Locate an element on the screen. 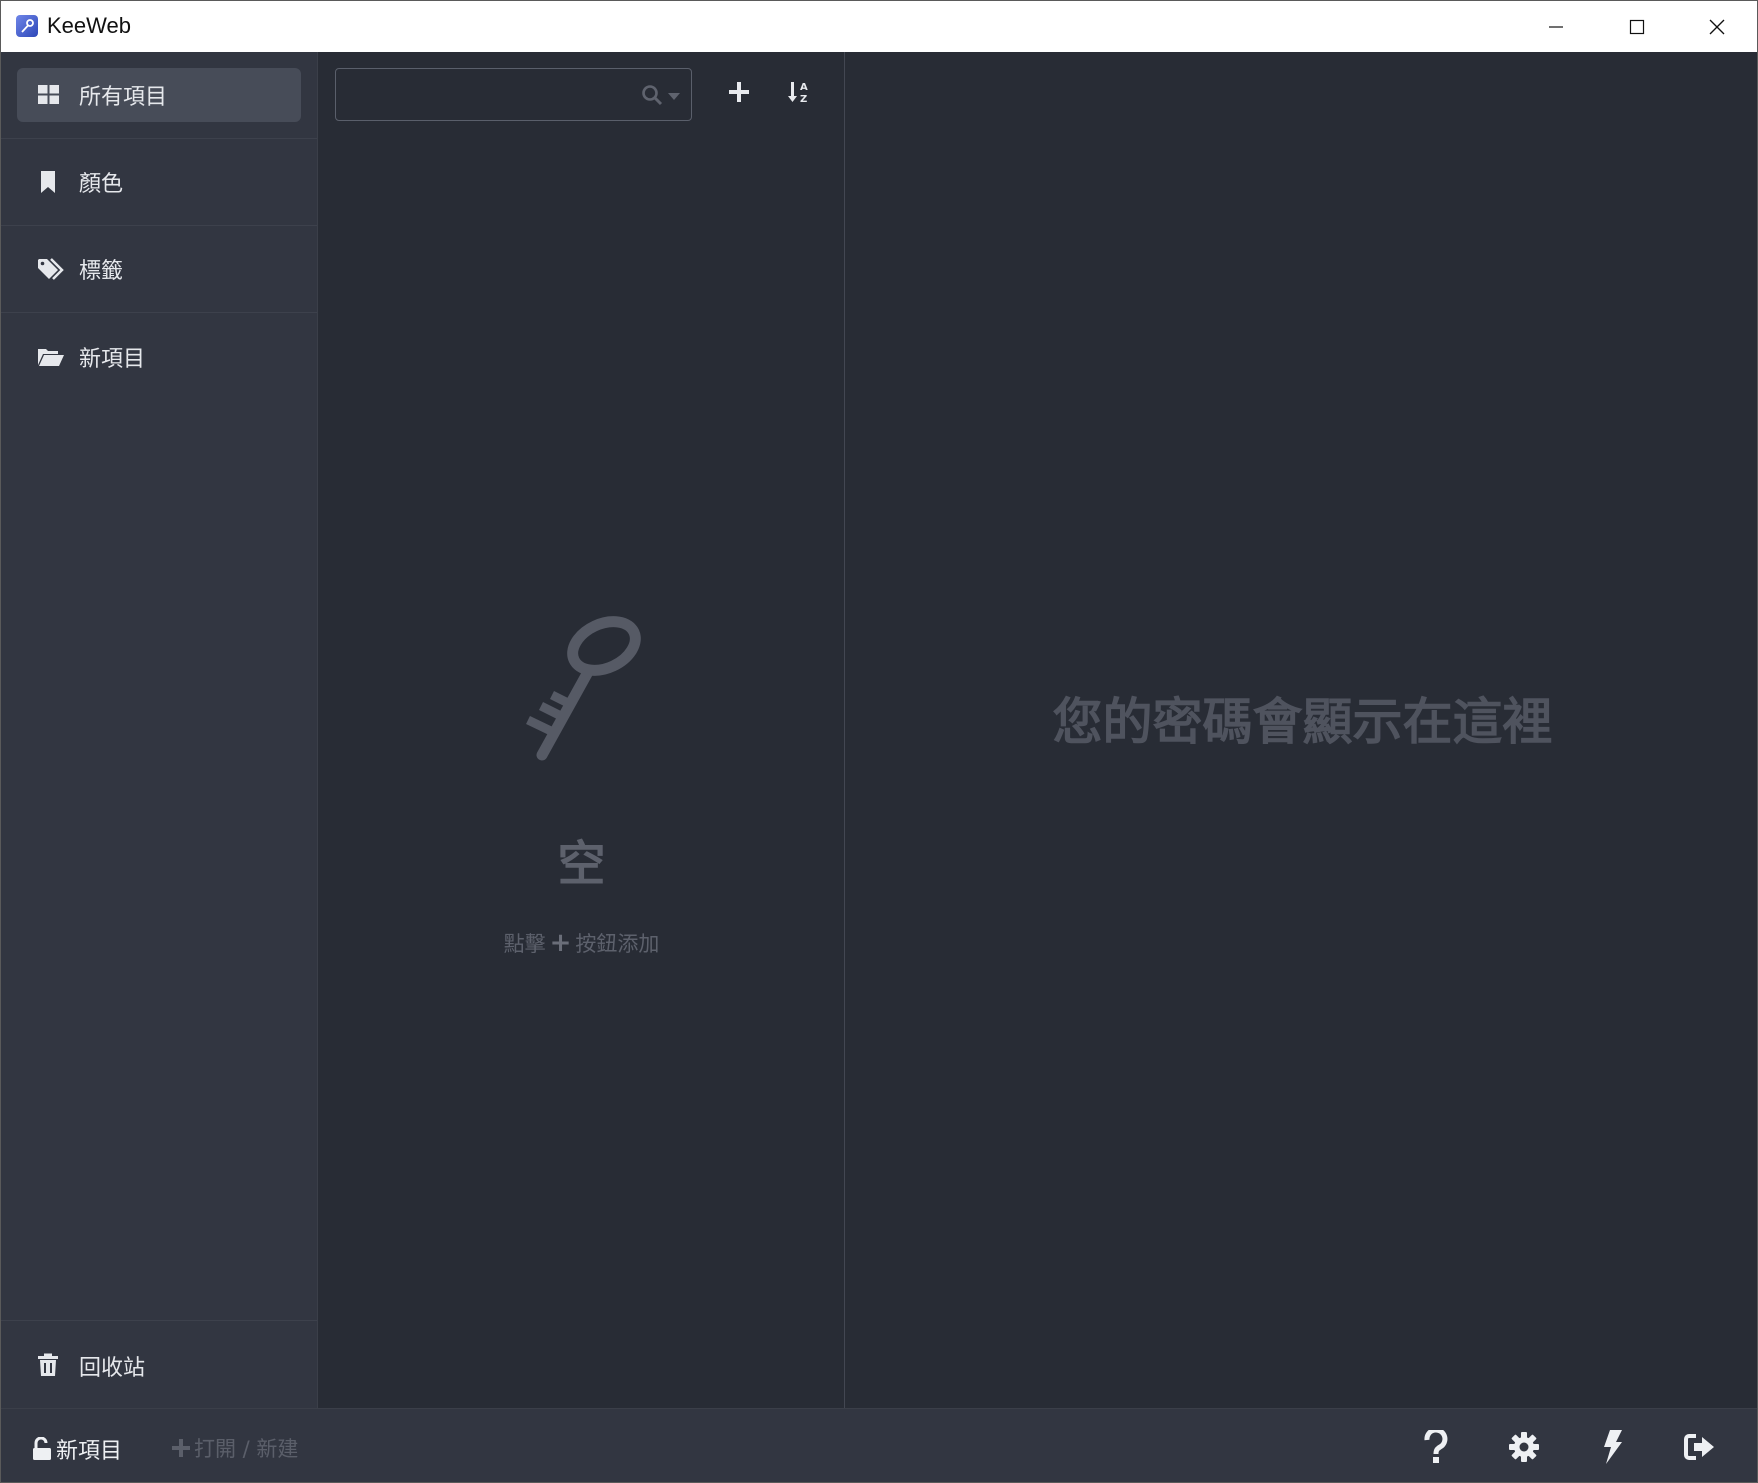 This screenshot has width=1758, height=1483. maximize-icon is located at coordinates (1637, 26).